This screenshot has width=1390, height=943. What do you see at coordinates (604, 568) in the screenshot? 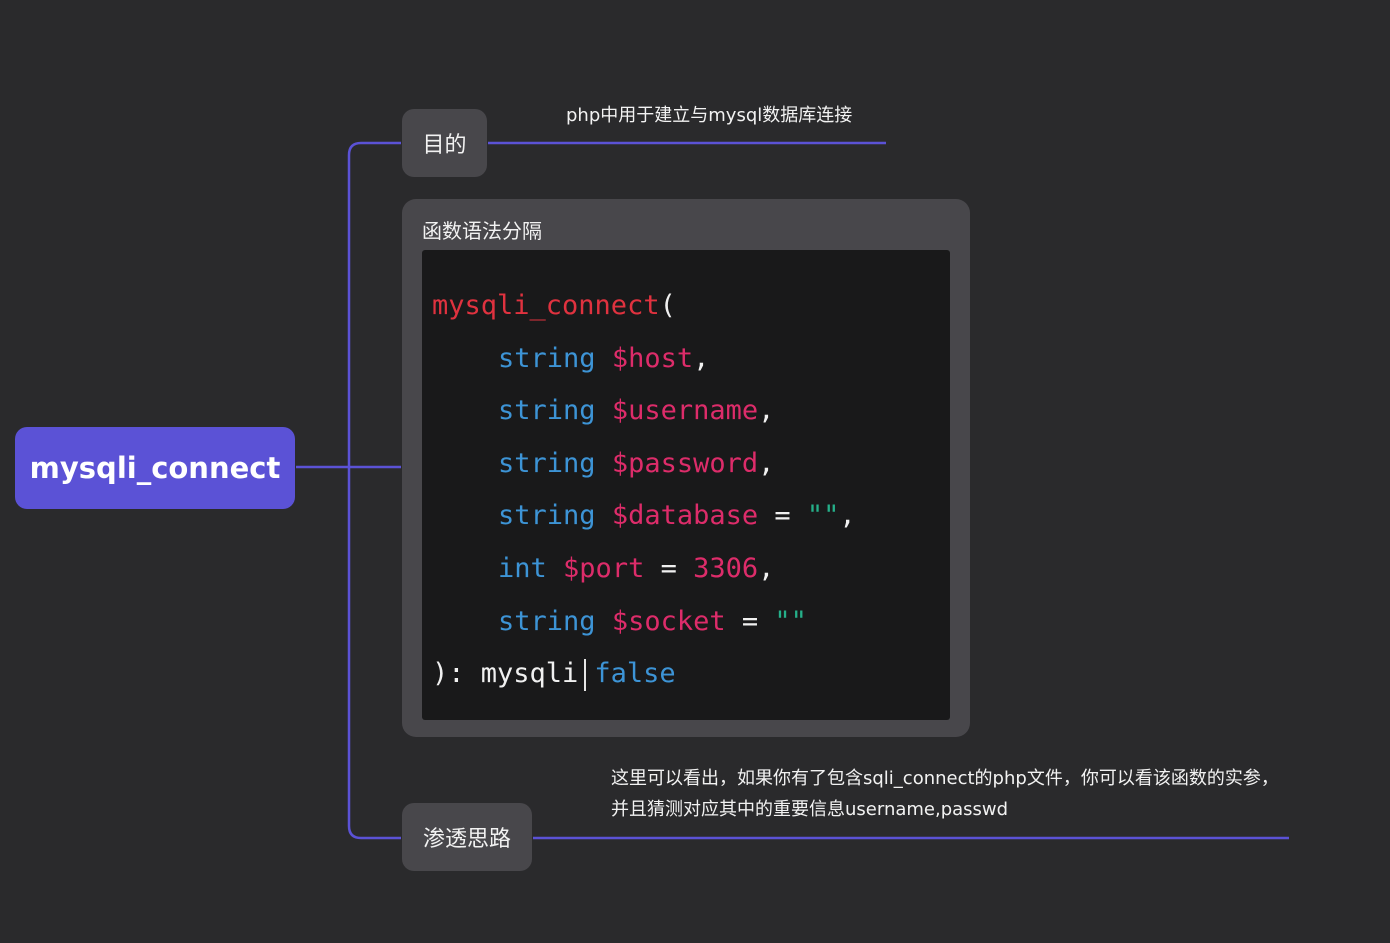
I see `param-name: $port` at bounding box center [604, 568].